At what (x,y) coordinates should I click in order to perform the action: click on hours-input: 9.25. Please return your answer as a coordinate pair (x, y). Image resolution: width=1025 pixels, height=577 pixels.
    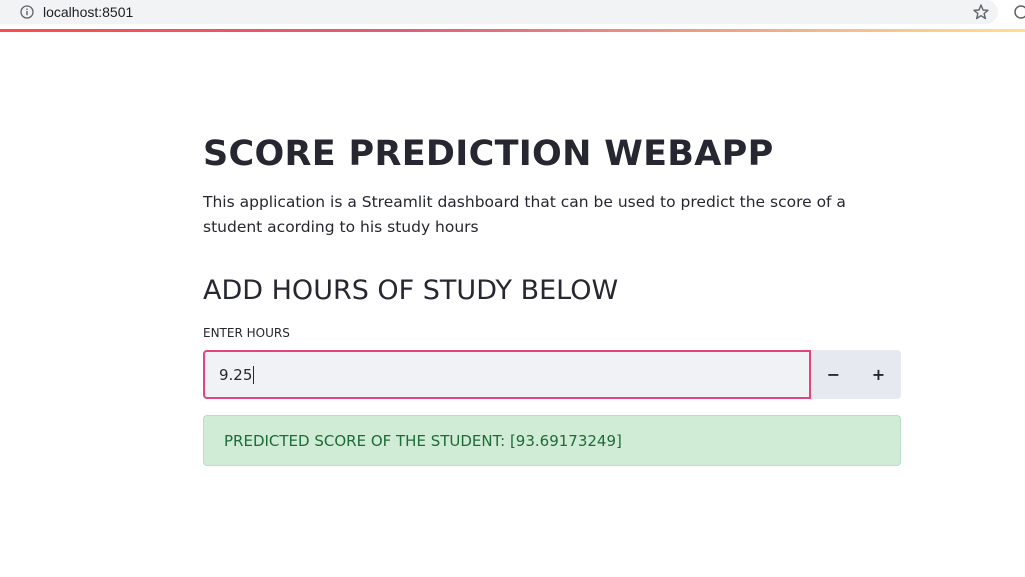
    Looking at the image, I should click on (507, 374).